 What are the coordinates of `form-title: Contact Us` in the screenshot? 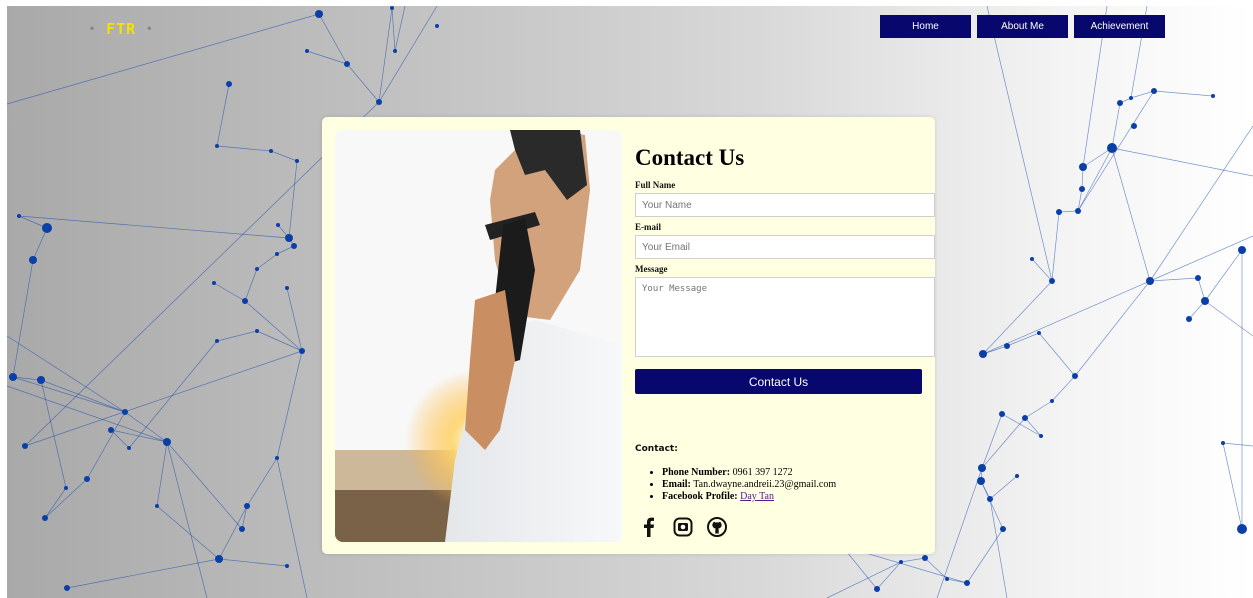 It's located at (690, 157).